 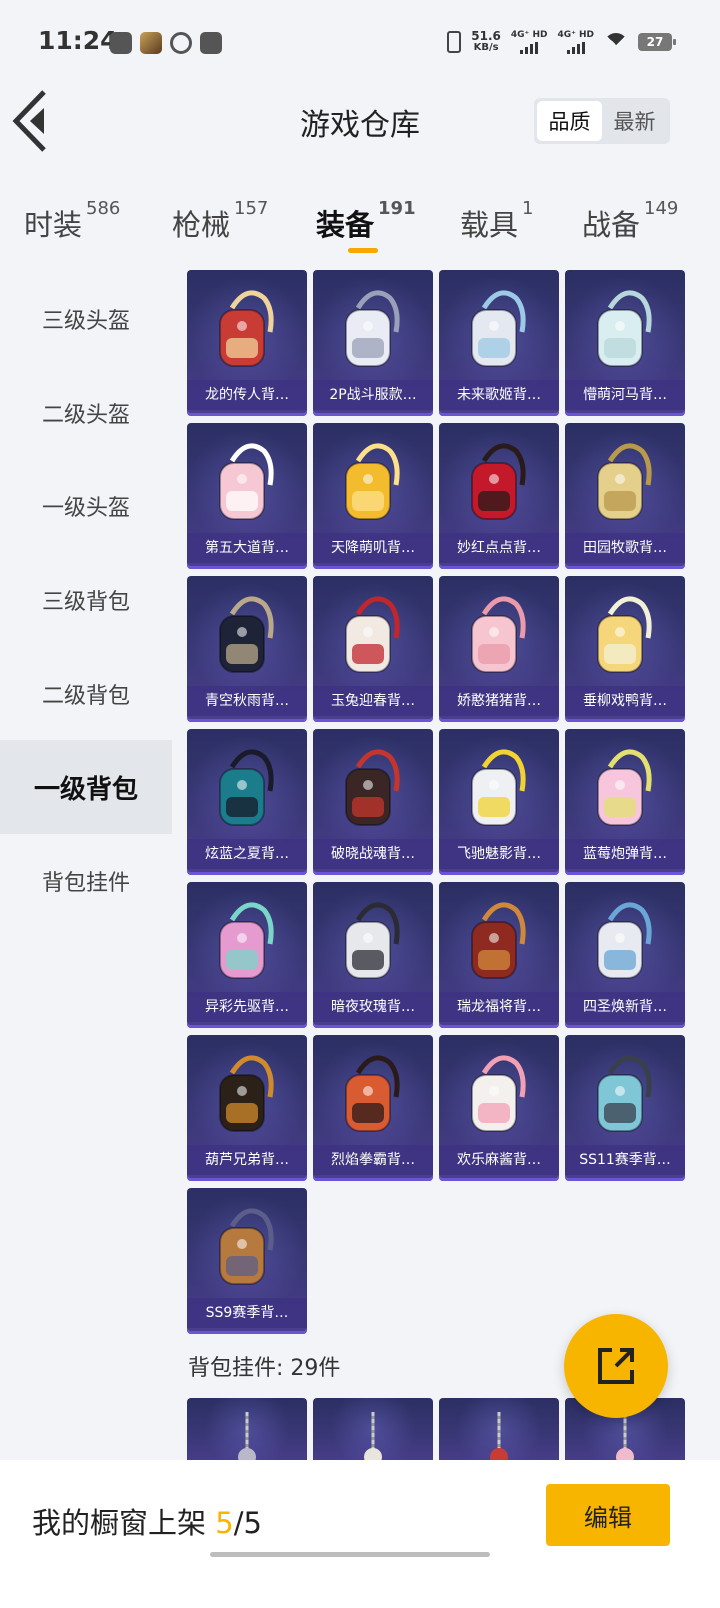 What do you see at coordinates (561, 41) in the screenshot?
I see `status-indicators: 51.6 KB/s 4G⁺ HD 4G⁺ HD 27` at bounding box center [561, 41].